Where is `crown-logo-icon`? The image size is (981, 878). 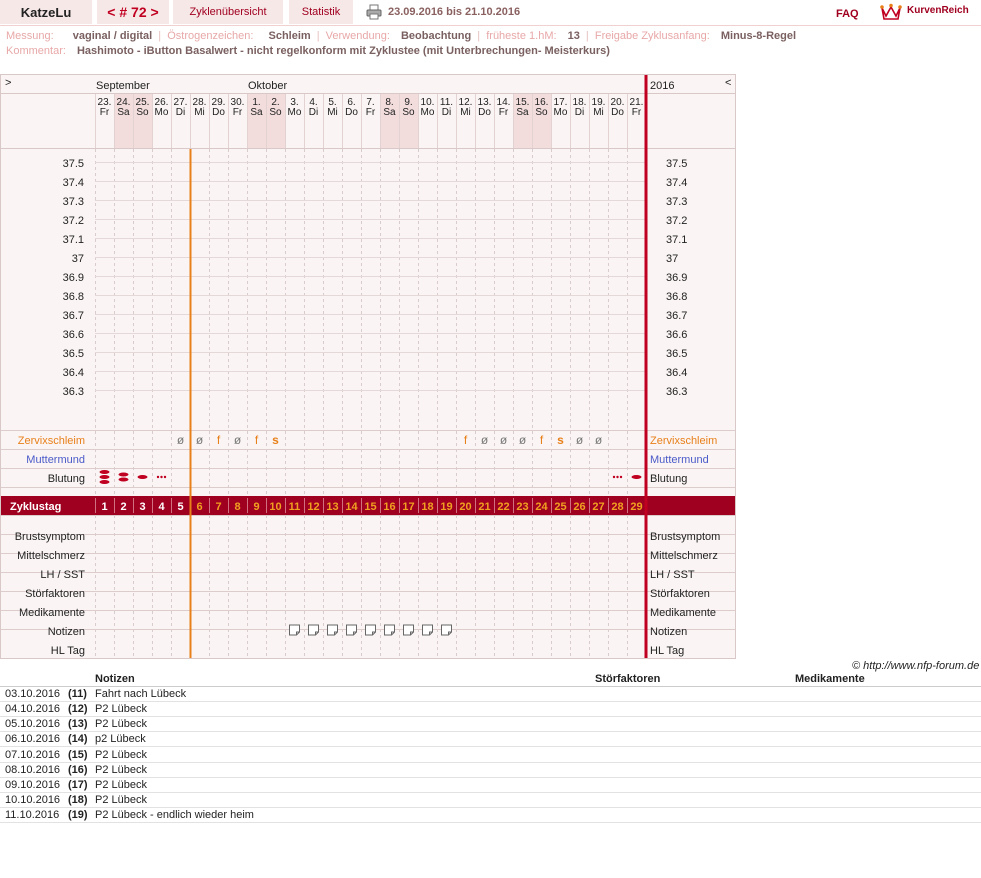 crown-logo-icon is located at coordinates (891, 11).